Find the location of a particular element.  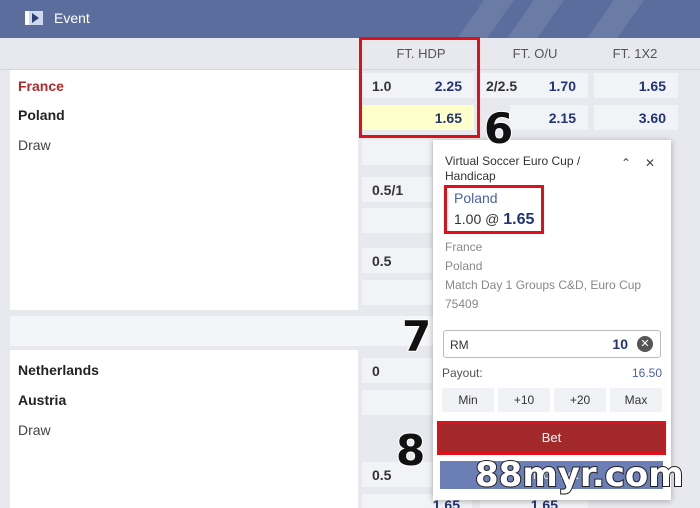

stake-prefix: 1.00 @ is located at coordinates (477, 219).